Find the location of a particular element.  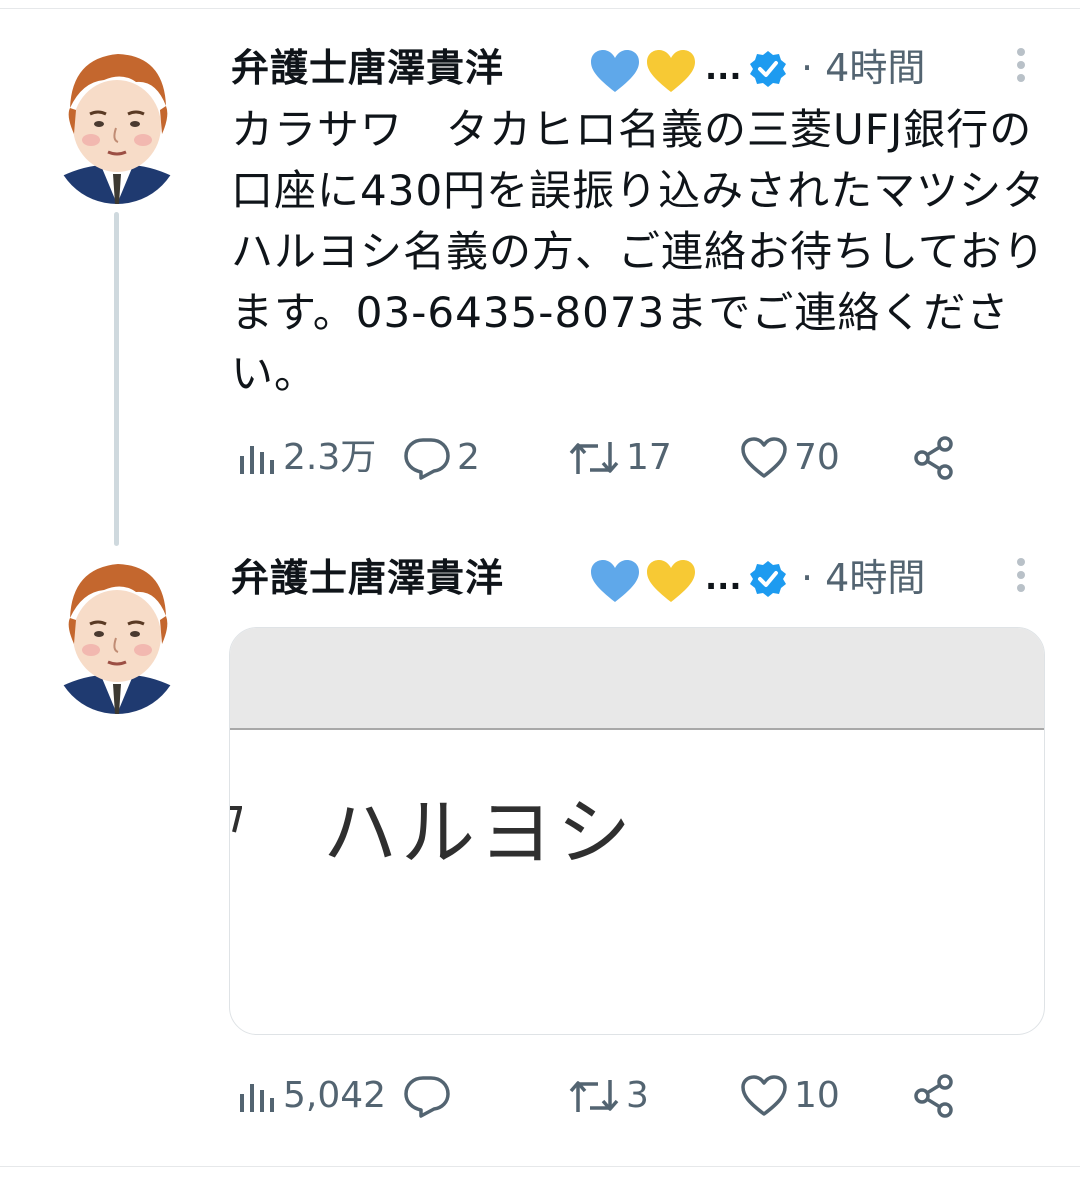

bottom-divider is located at coordinates (540, 1166).